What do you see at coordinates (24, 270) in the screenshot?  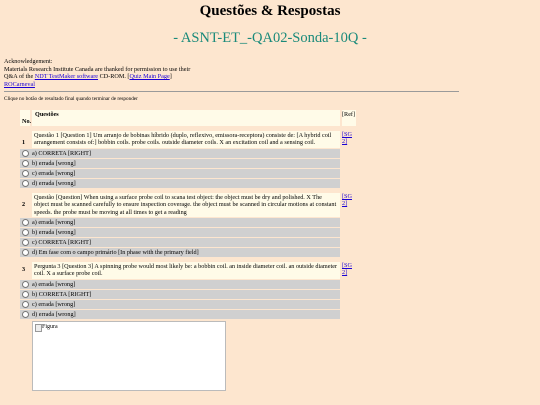 I see `question-number: 3` at bounding box center [24, 270].